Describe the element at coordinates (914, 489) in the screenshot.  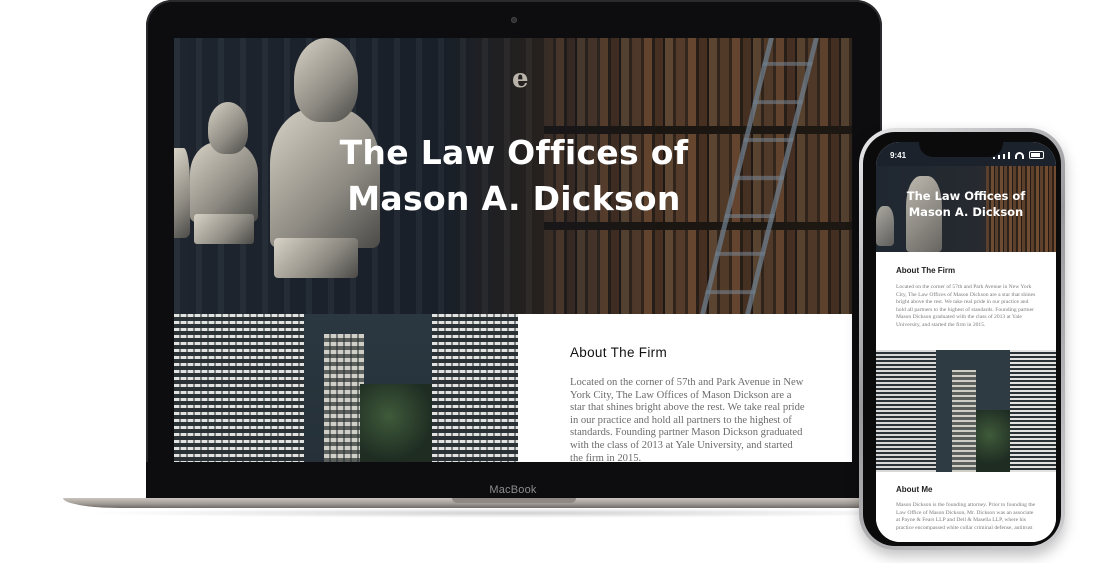
I see `phone-about-me-heading: About Me` at that location.